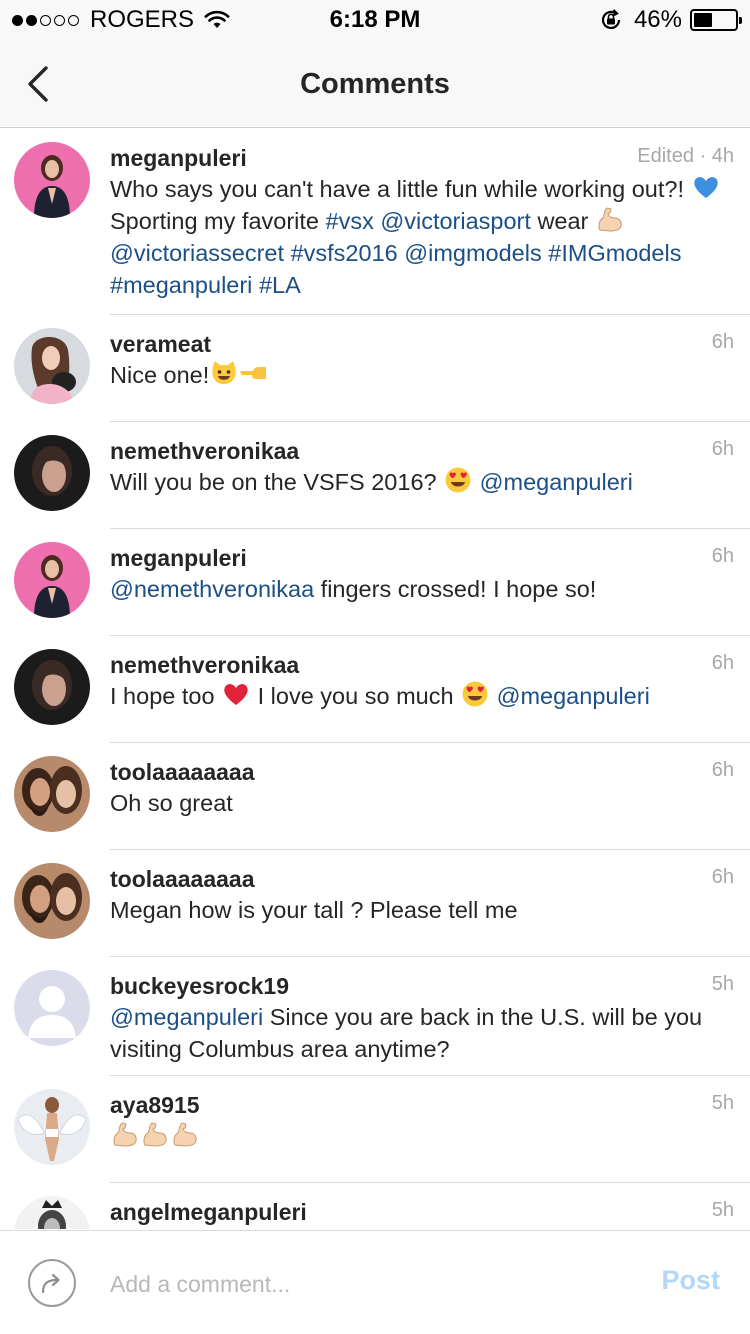 The width and height of the screenshot is (750, 1334). I want to click on share-arrow-icon, so click(50, 1283).